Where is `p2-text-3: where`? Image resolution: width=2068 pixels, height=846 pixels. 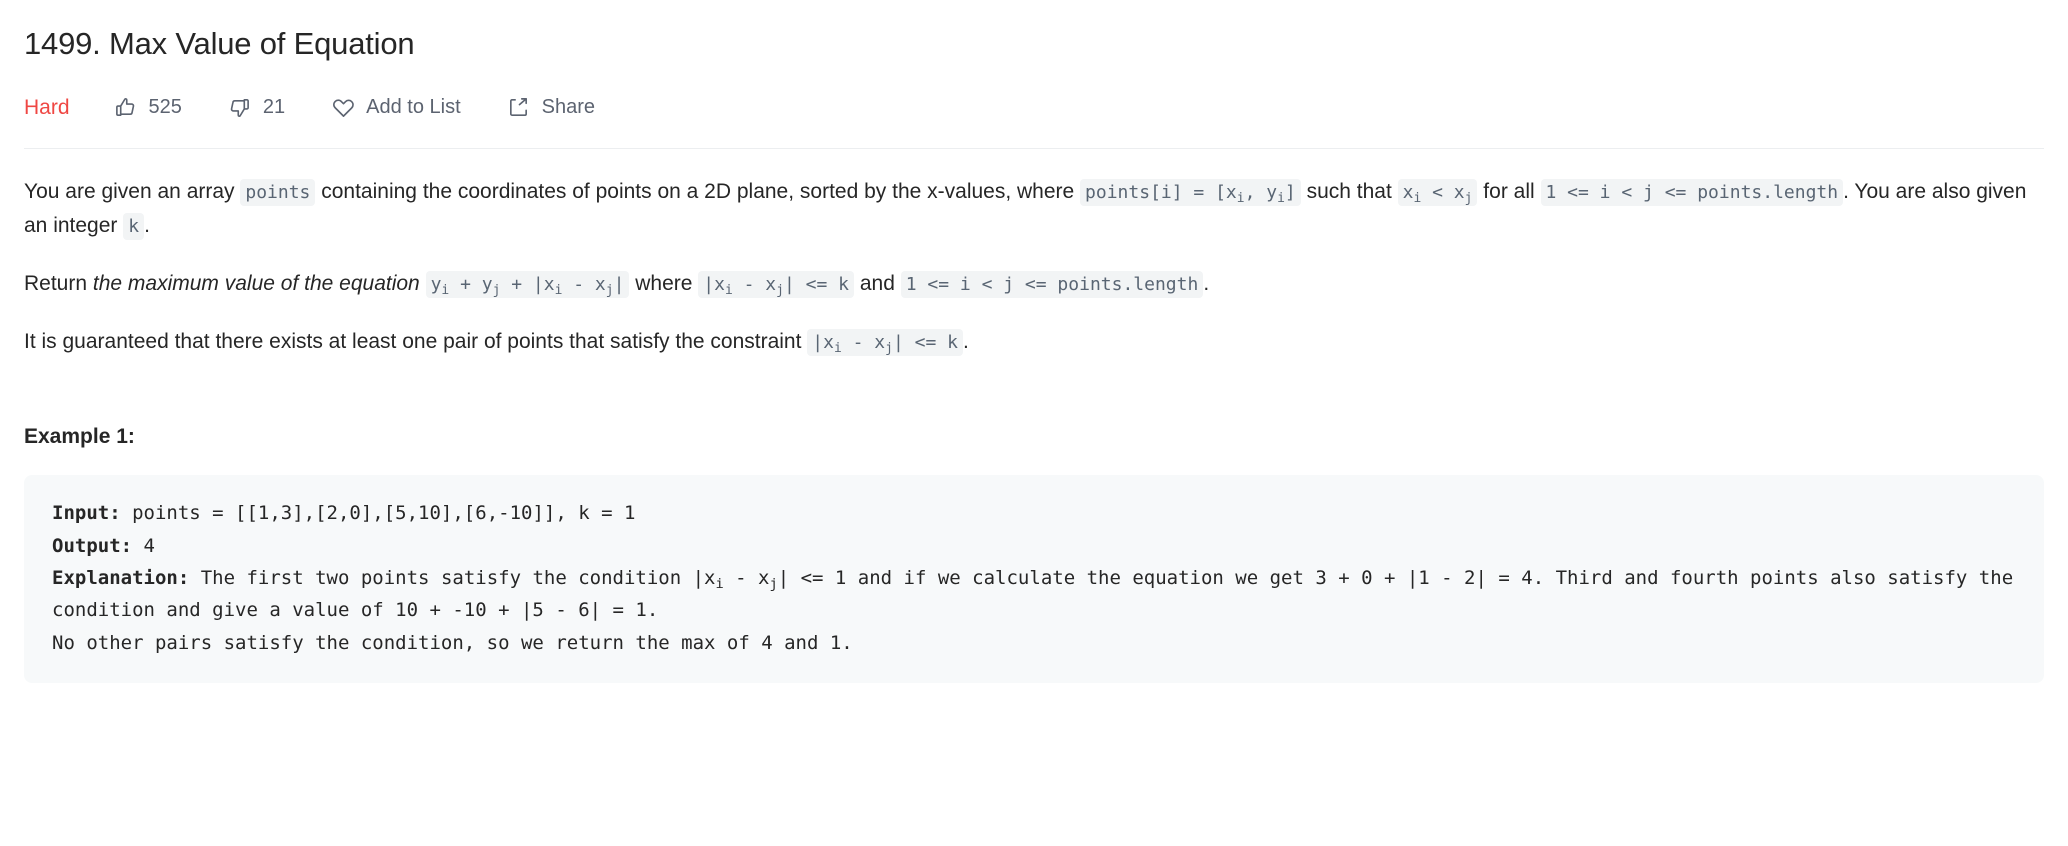 p2-text-3: where is located at coordinates (664, 284).